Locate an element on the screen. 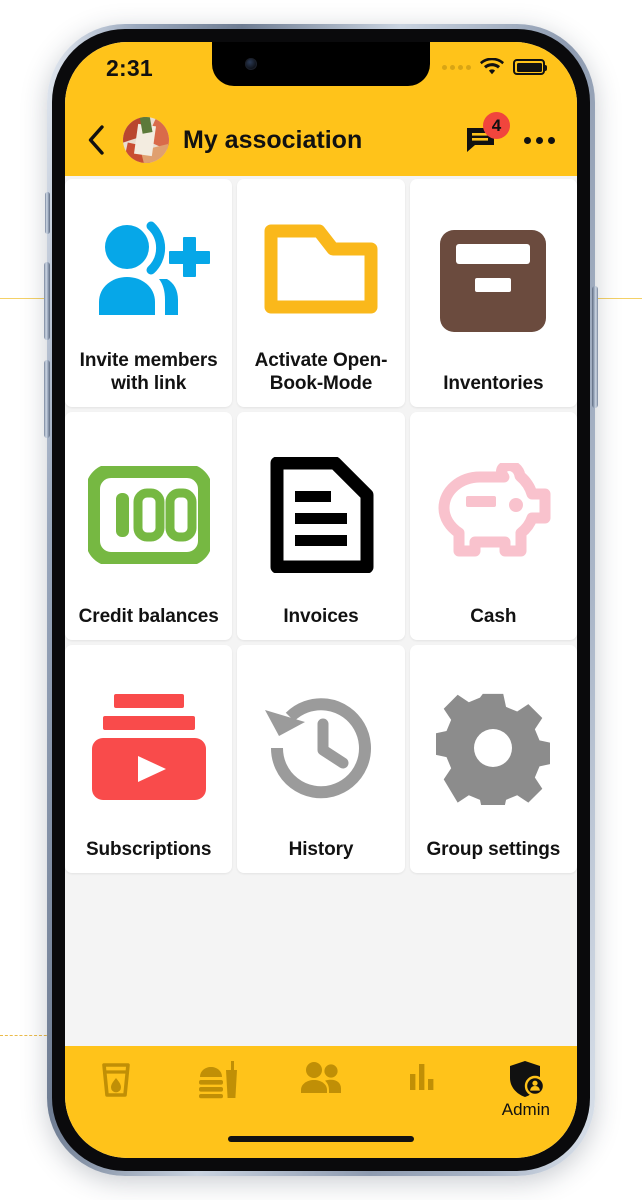 Image resolution: width=642 pixels, height=1200 pixels. nav-item-food is located at coordinates (218, 1080).